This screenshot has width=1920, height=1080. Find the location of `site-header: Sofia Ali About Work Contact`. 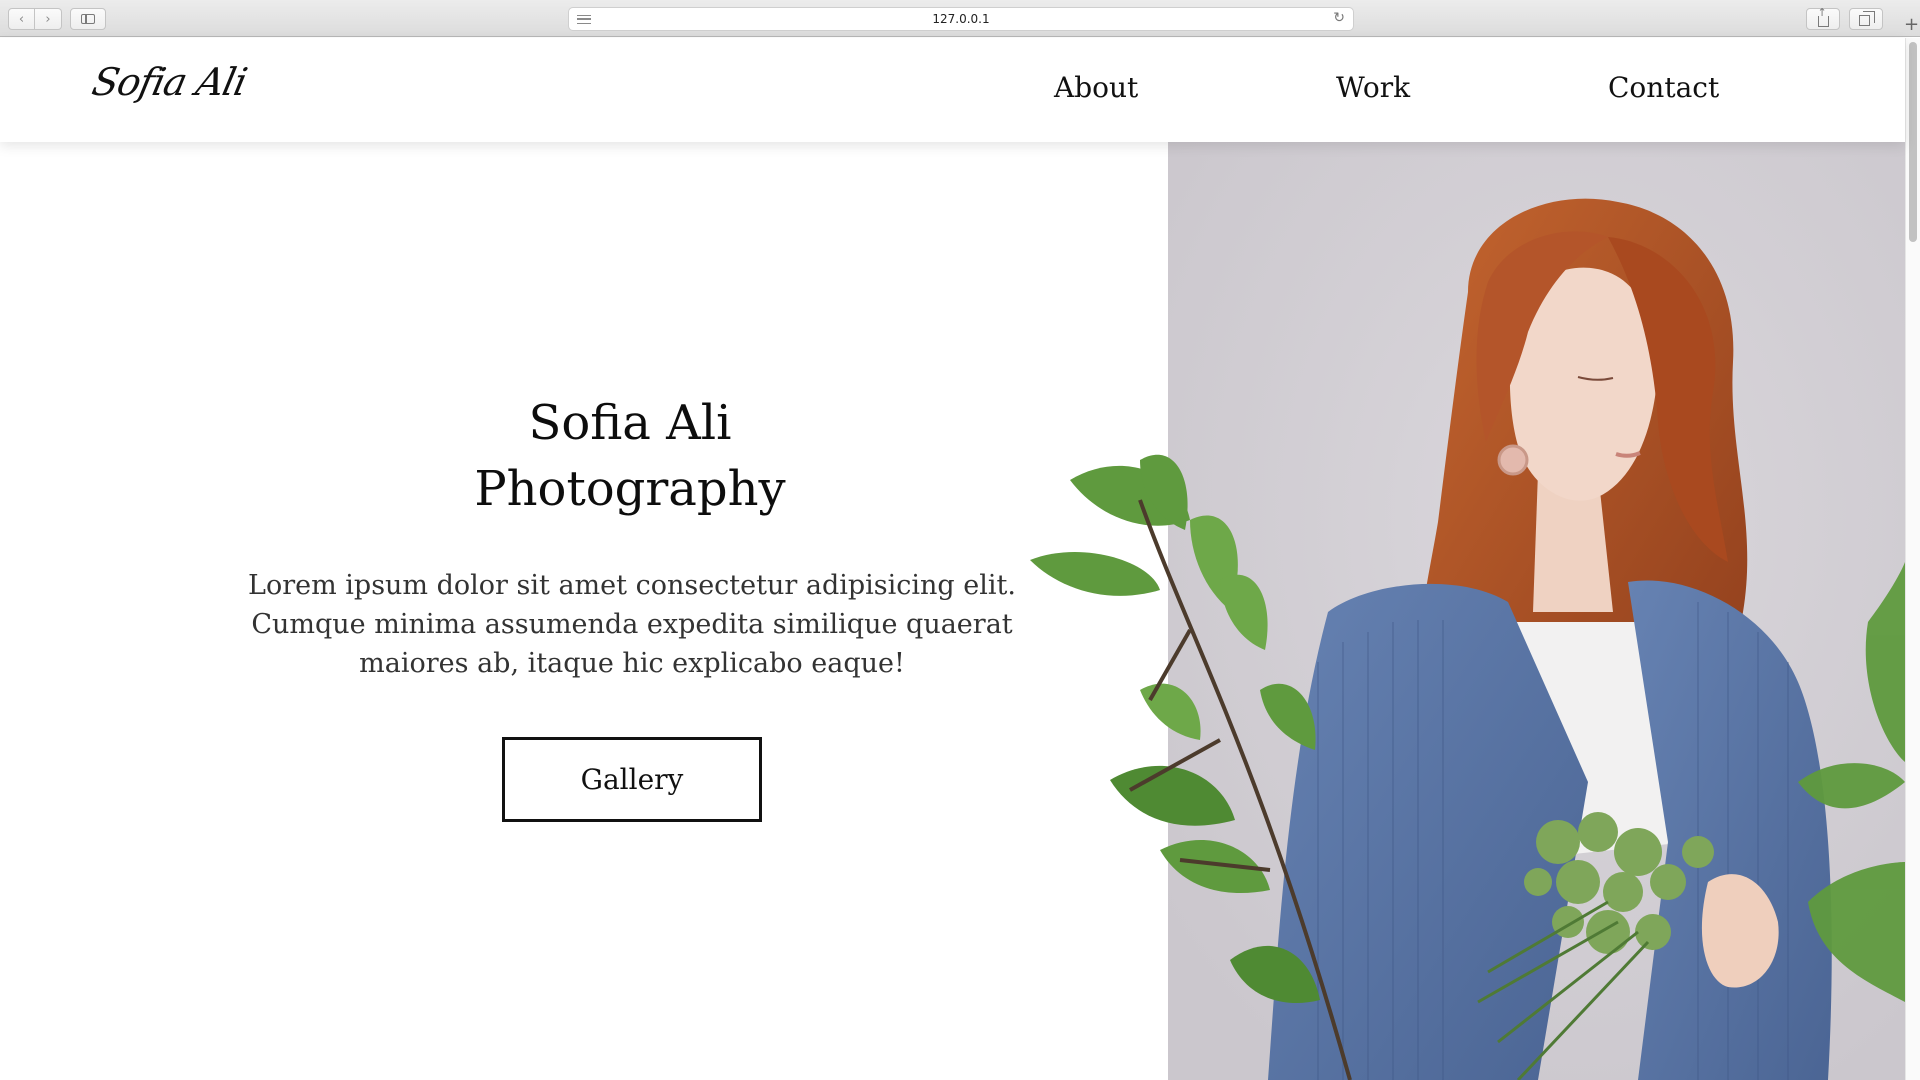

site-header: Sofia Ali About Work Contact is located at coordinates (952, 90).